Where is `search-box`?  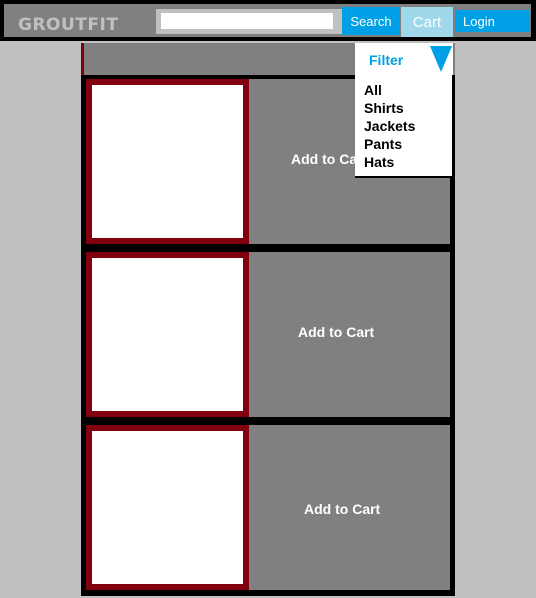
search-box is located at coordinates (249, 21).